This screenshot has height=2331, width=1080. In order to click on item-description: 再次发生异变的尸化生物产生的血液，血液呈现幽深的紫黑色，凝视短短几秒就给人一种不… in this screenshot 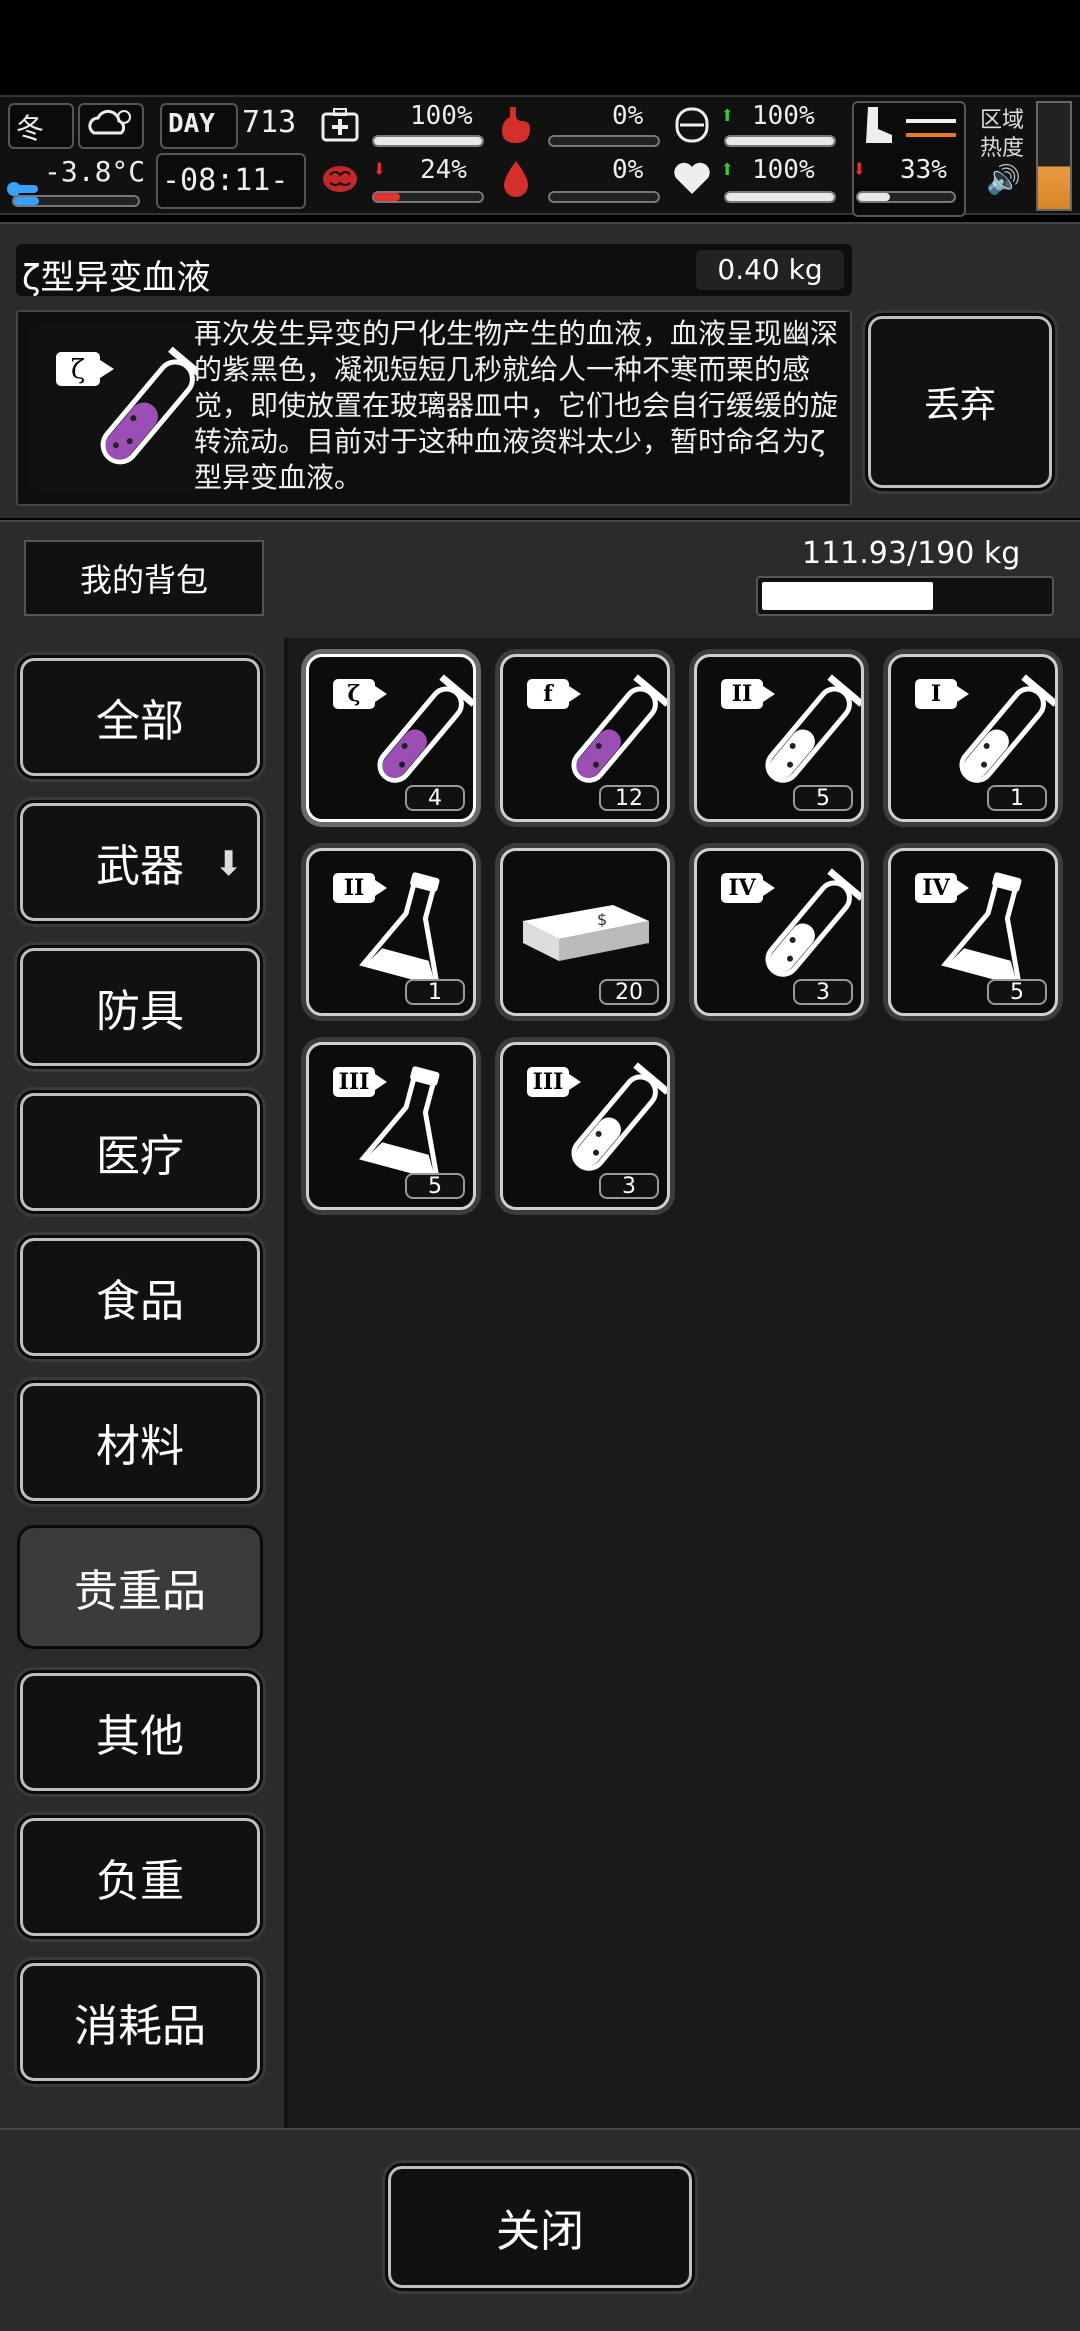, I will do `click(516, 405)`.